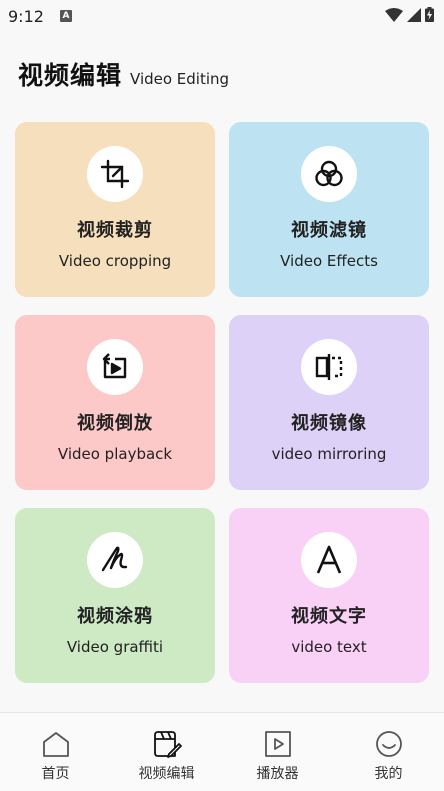 The width and height of the screenshot is (444, 791). What do you see at coordinates (115, 402) in the screenshot?
I see `video-playback-card: 视频倒放 Video playback` at bounding box center [115, 402].